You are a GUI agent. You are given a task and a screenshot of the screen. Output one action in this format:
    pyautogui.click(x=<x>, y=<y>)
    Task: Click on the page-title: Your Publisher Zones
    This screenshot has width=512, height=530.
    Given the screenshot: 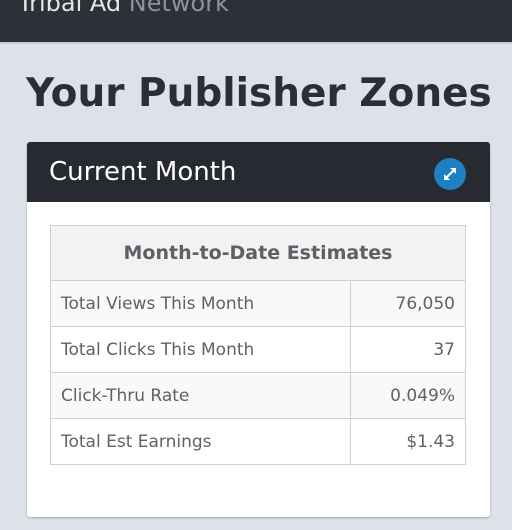 What is the action you would take?
    pyautogui.click(x=259, y=93)
    